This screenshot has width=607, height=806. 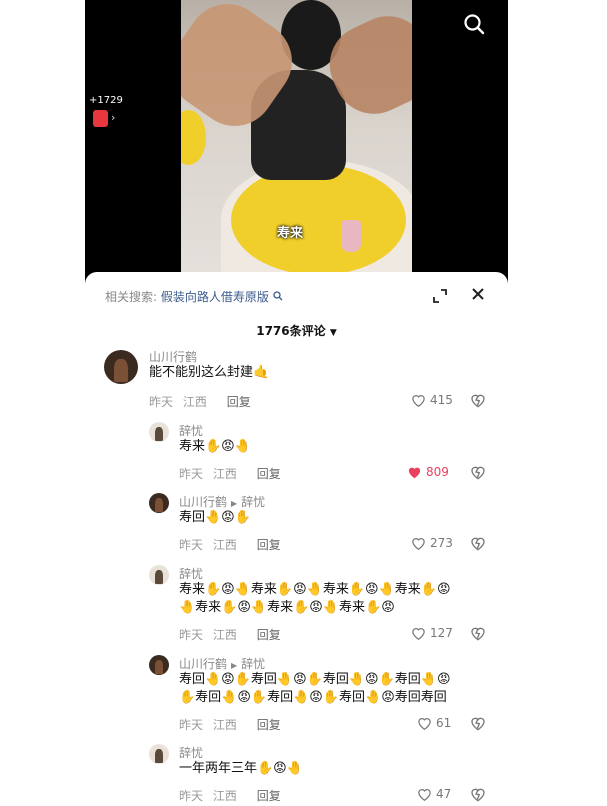 I want to click on comment-text-line2: 🤚寿来✋😡🤚寿来✋😡🤚寿来✋😡, so click(x=287, y=607).